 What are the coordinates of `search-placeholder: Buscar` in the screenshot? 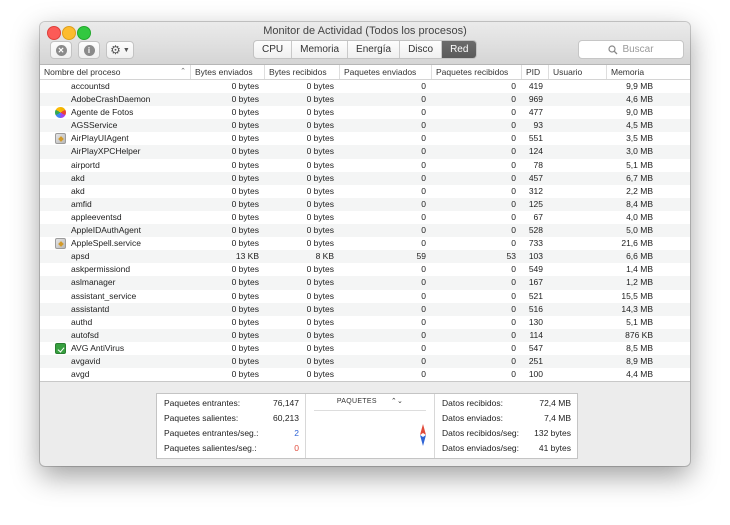 It's located at (638, 49).